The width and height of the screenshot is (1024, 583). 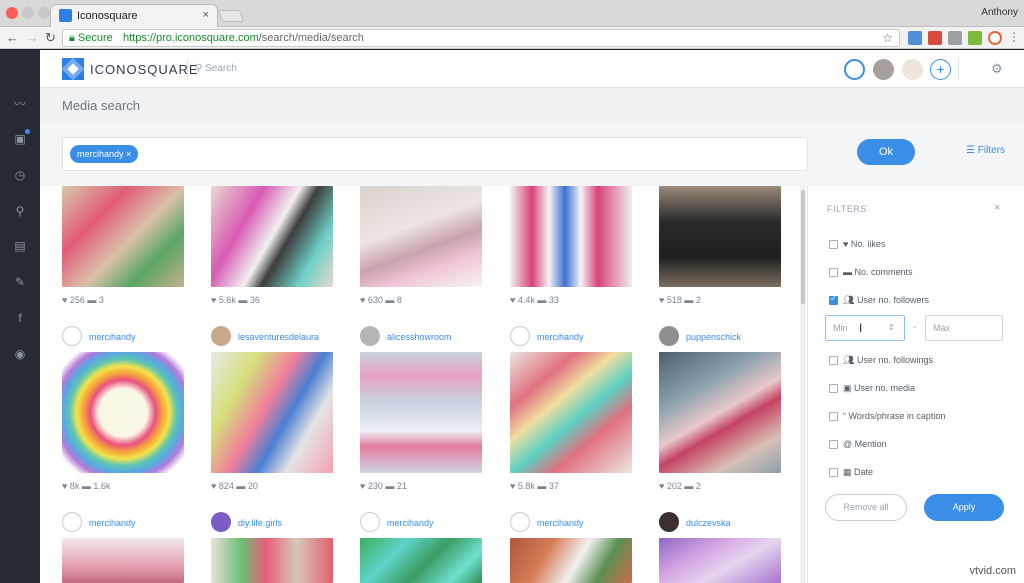 What do you see at coordinates (955, 38) in the screenshot?
I see `extension-notes-icon` at bounding box center [955, 38].